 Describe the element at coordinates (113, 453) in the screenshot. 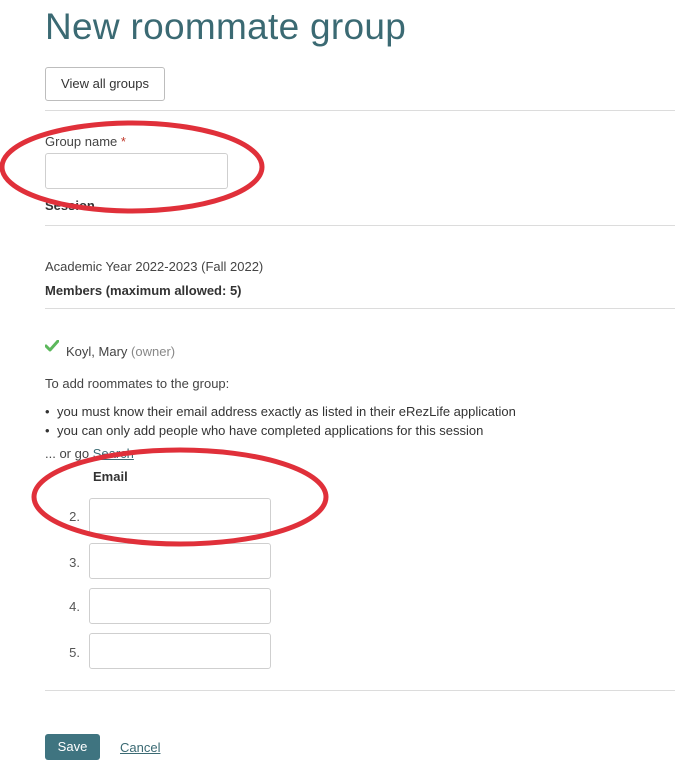

I see `search-link: Search` at that location.